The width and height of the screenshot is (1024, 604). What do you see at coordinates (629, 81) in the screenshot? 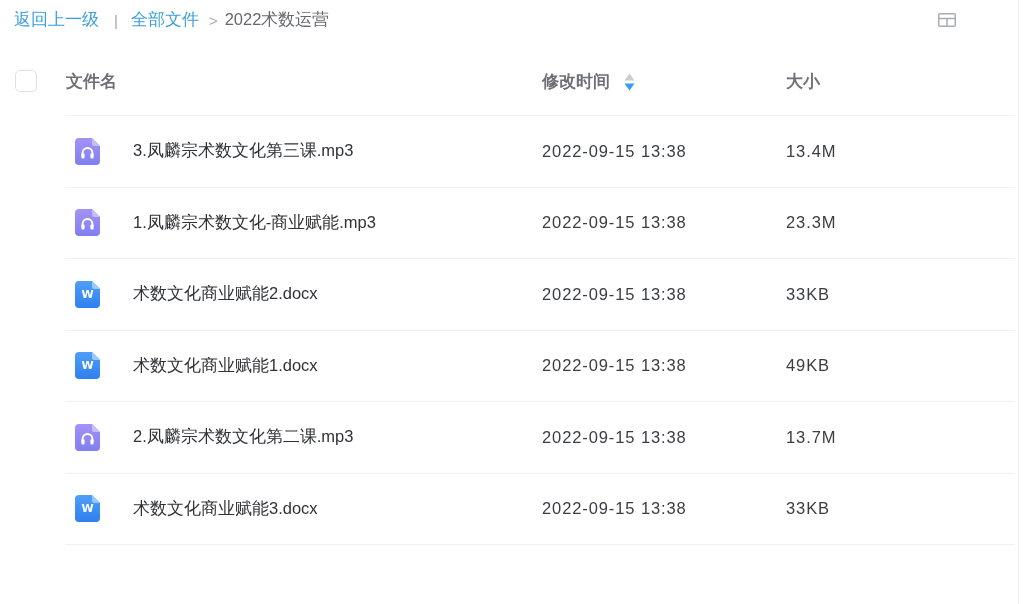
I see `sort-icon` at bounding box center [629, 81].